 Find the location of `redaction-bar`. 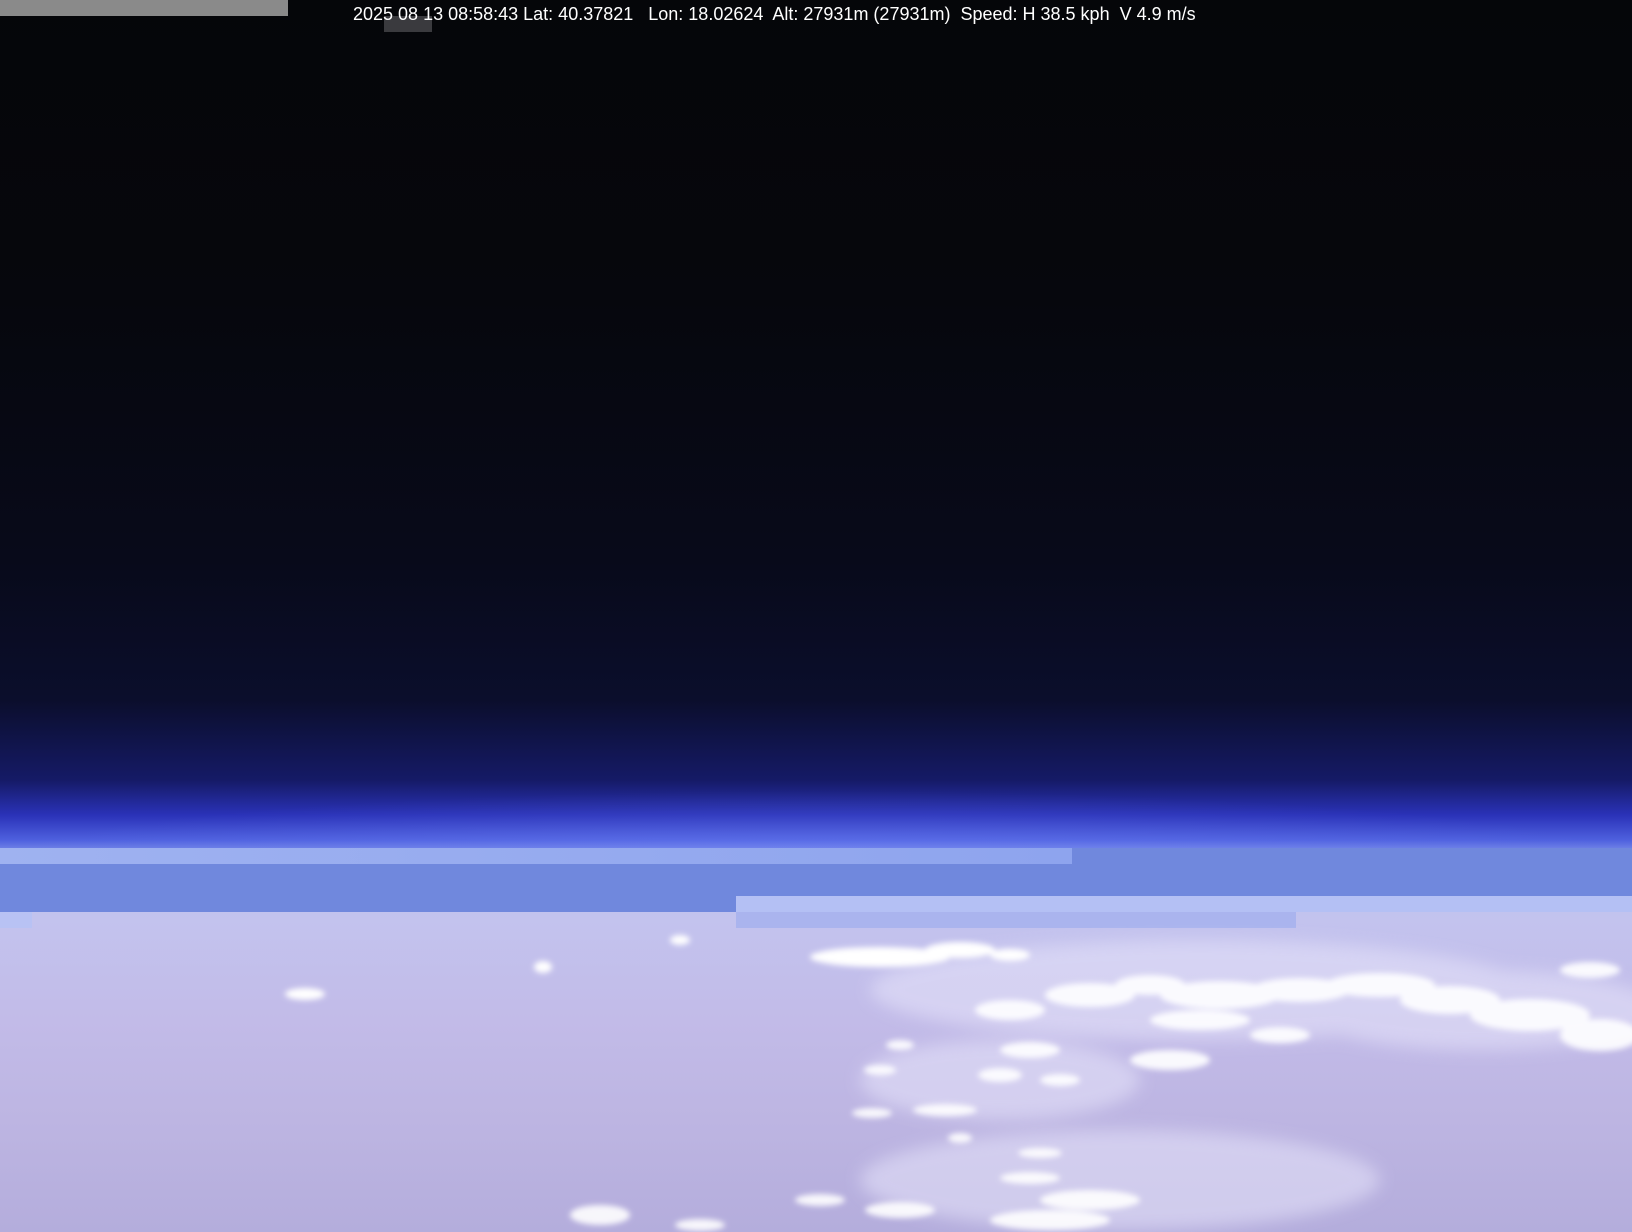

redaction-bar is located at coordinates (144, 8).